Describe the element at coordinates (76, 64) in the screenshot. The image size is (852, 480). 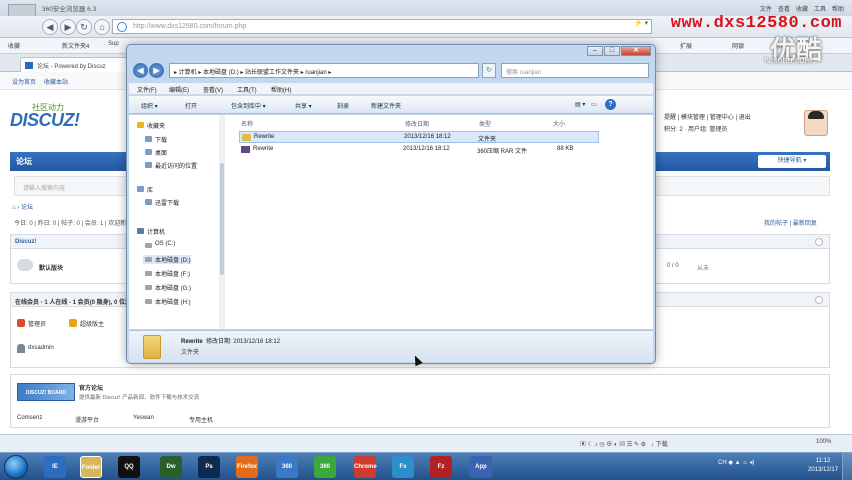
I see `tab-forum: 论坛 - Powered by Discuz` at that location.